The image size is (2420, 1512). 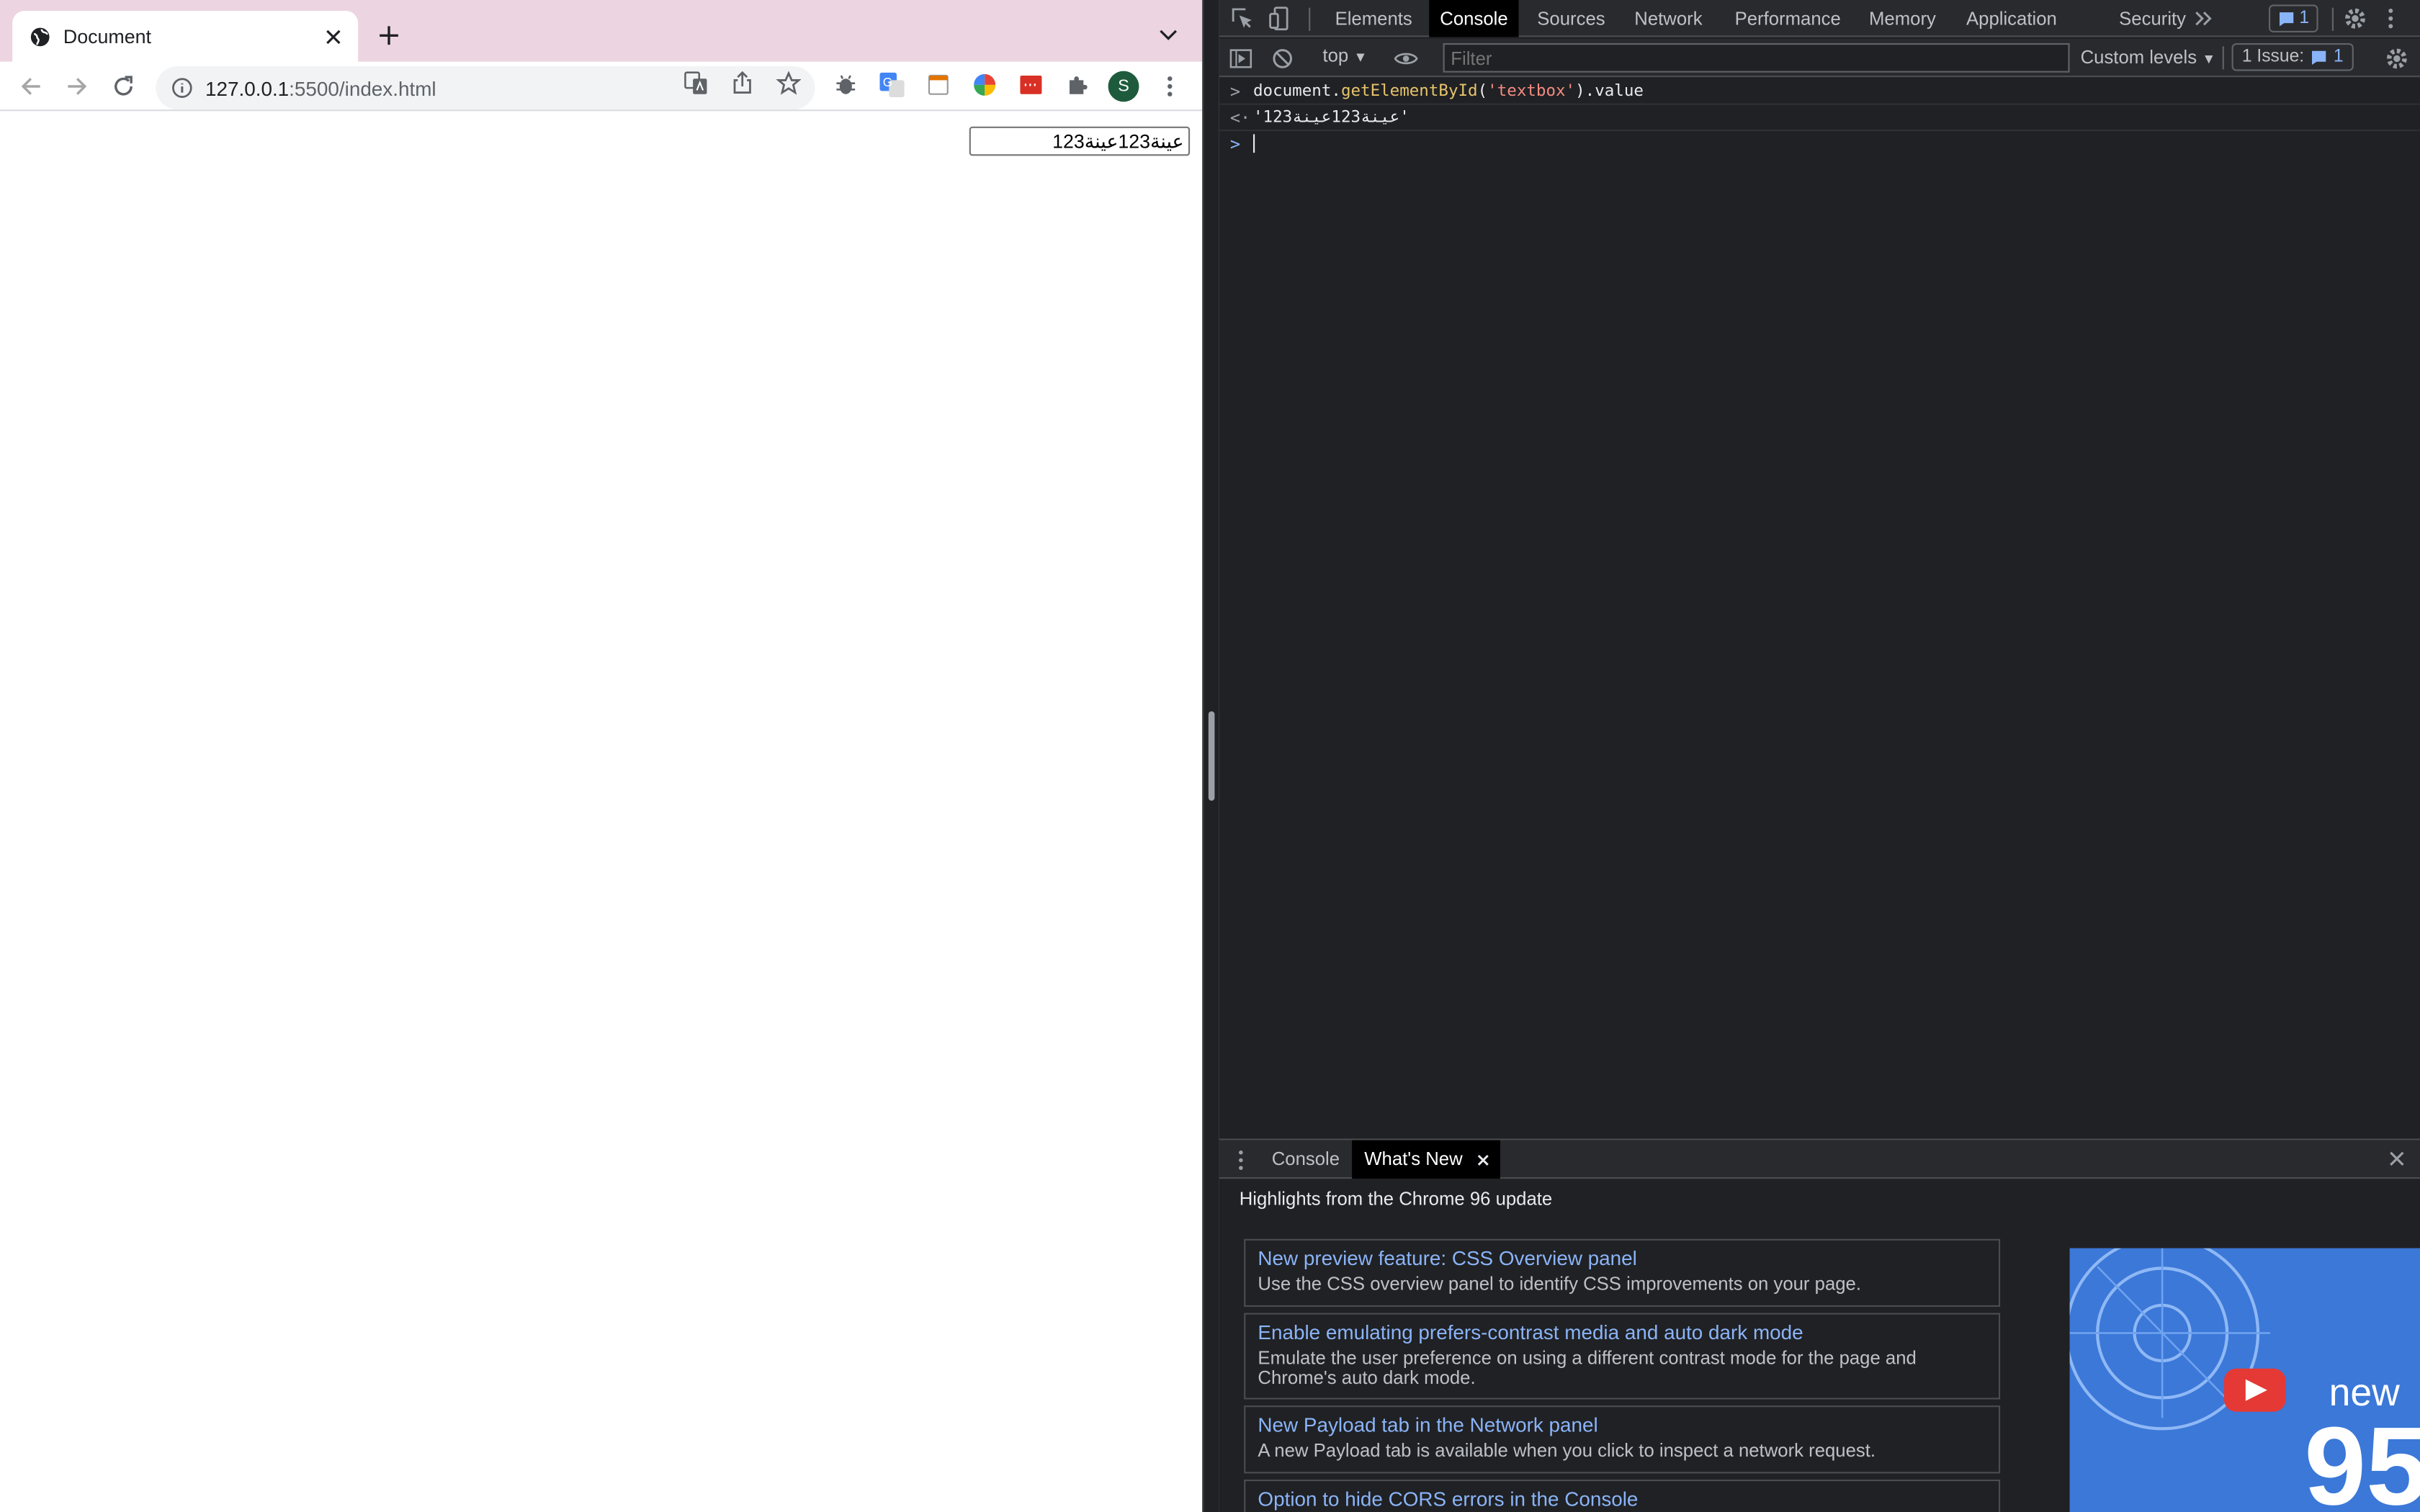 I want to click on whats-new-heading: Highlights from the Chrome 96 update, so click(x=1396, y=1199).